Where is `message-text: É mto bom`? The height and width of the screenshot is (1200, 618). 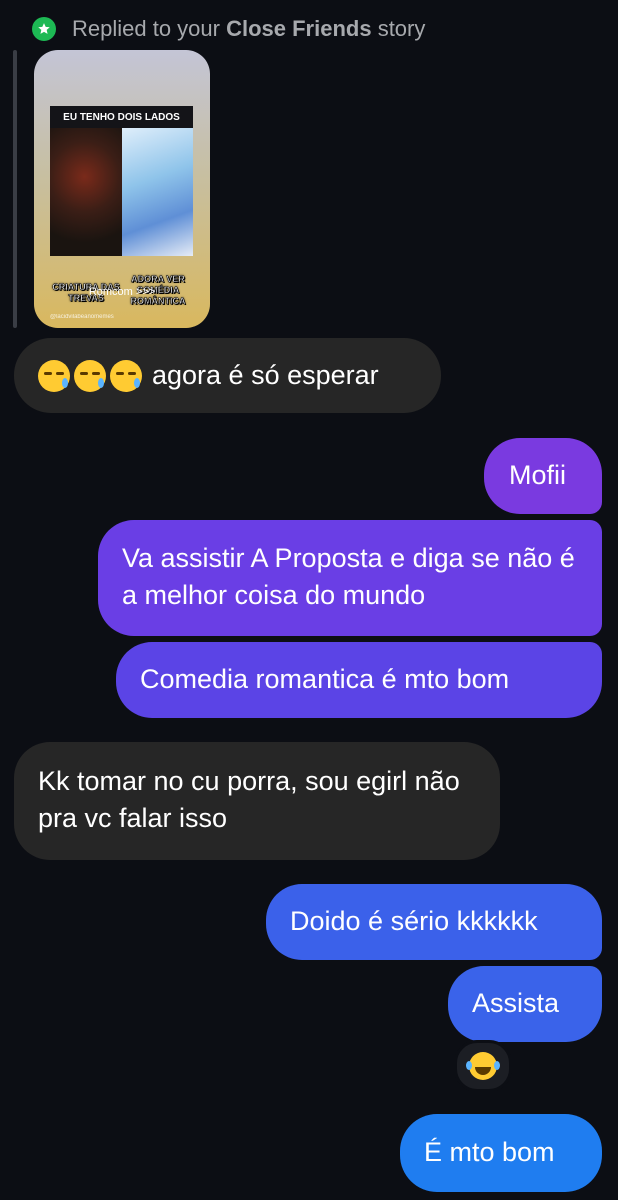
message-text: É mto bom is located at coordinates (489, 1152).